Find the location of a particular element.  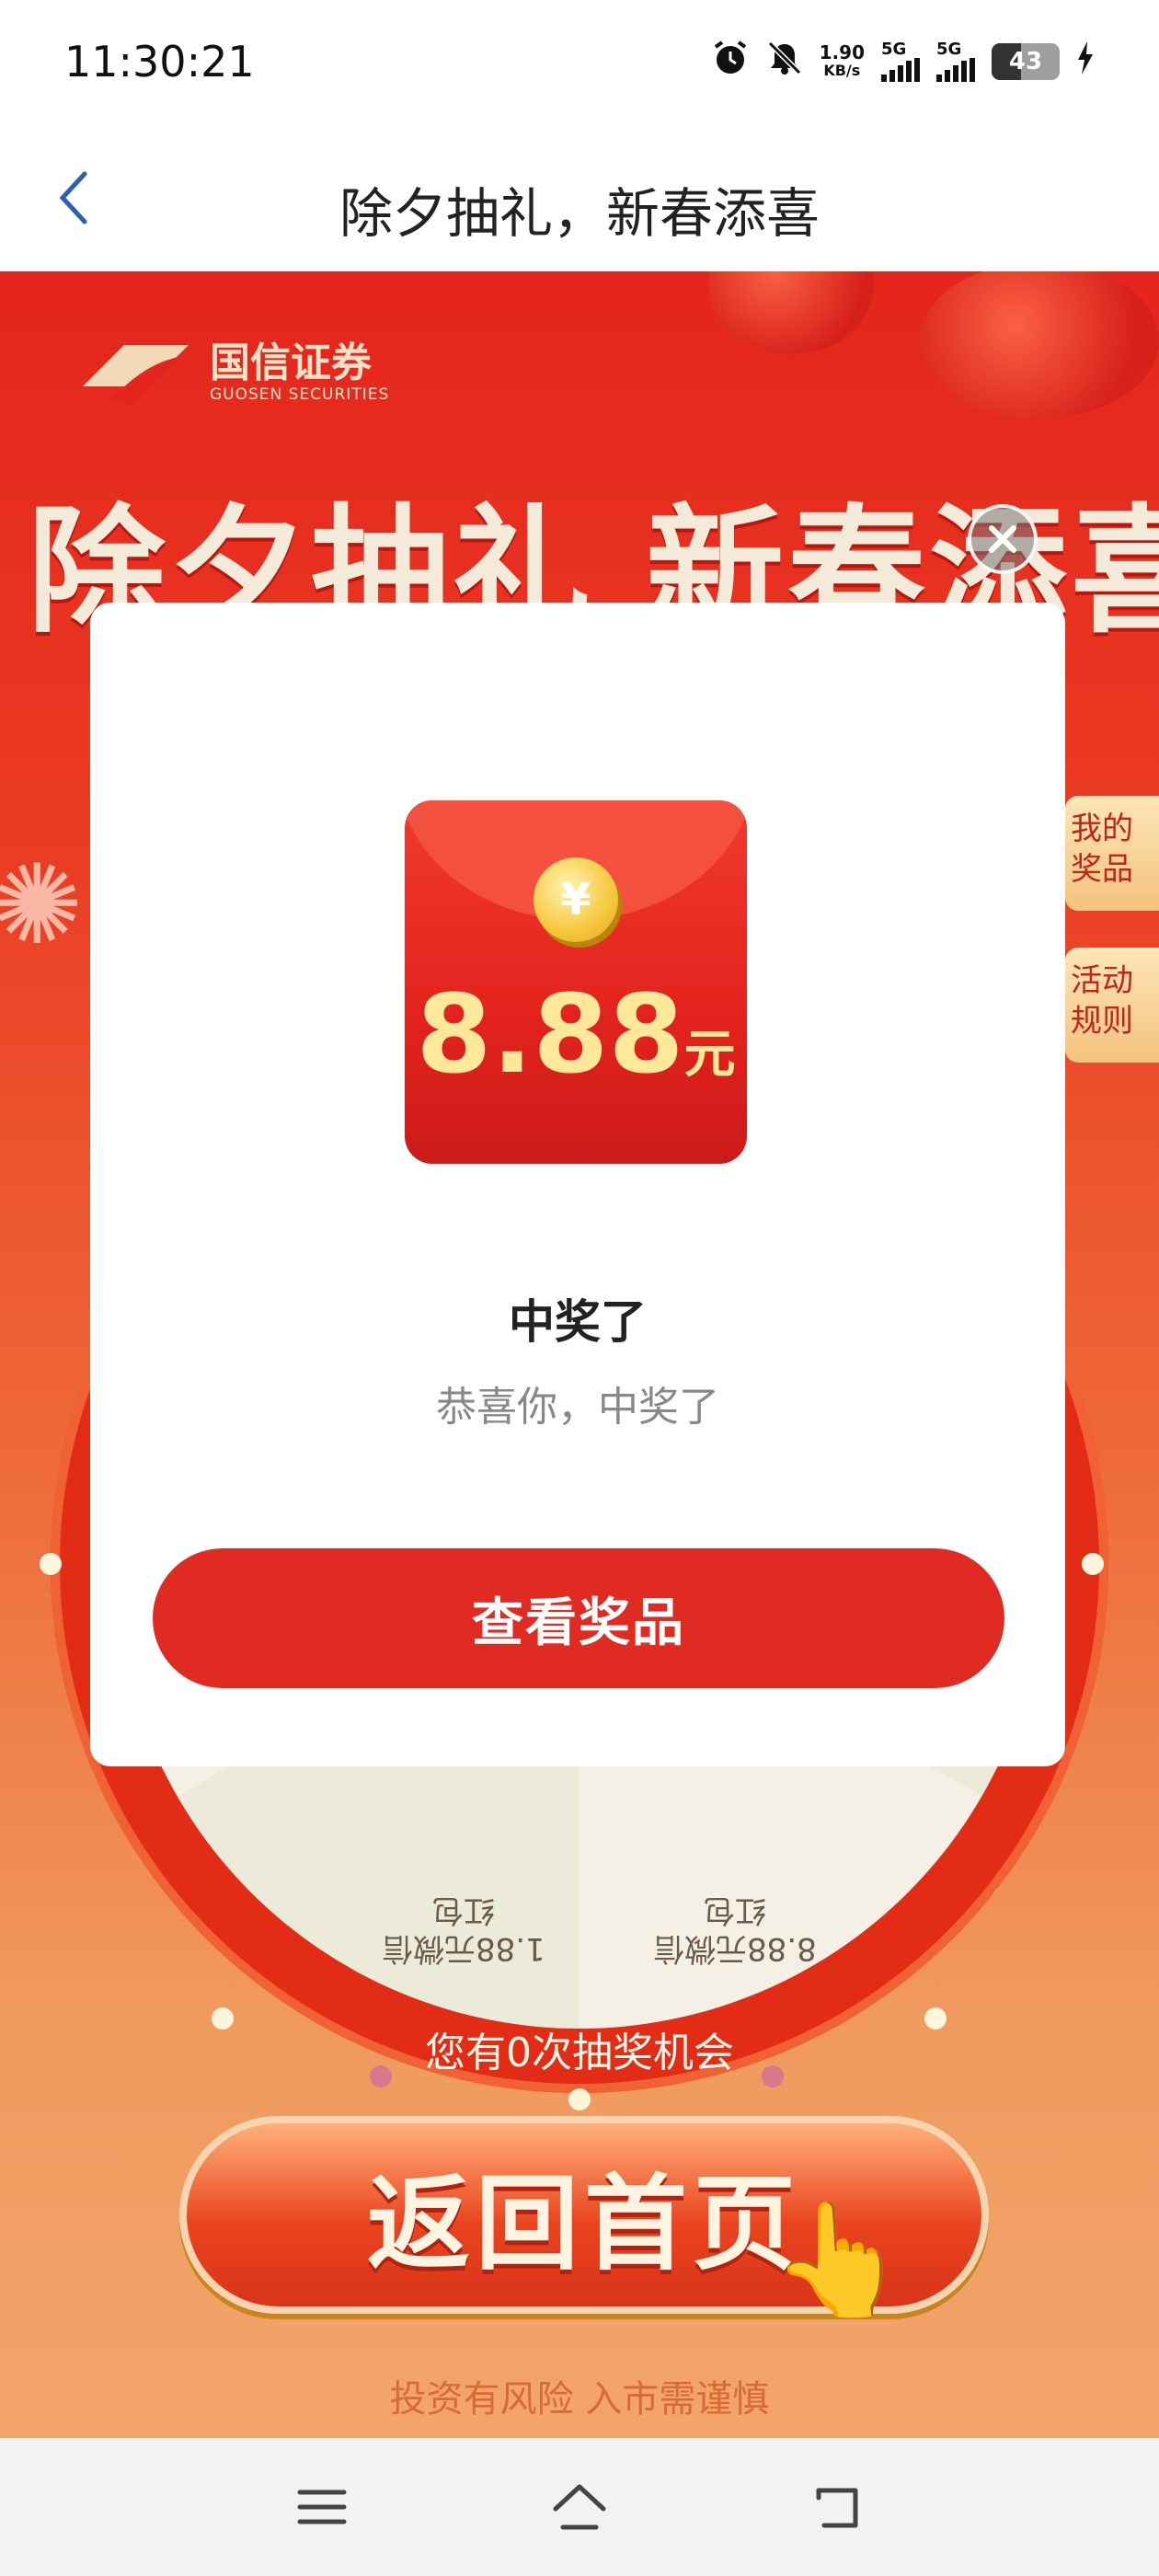

net-speed: 1.90 KB/s is located at coordinates (842, 61).